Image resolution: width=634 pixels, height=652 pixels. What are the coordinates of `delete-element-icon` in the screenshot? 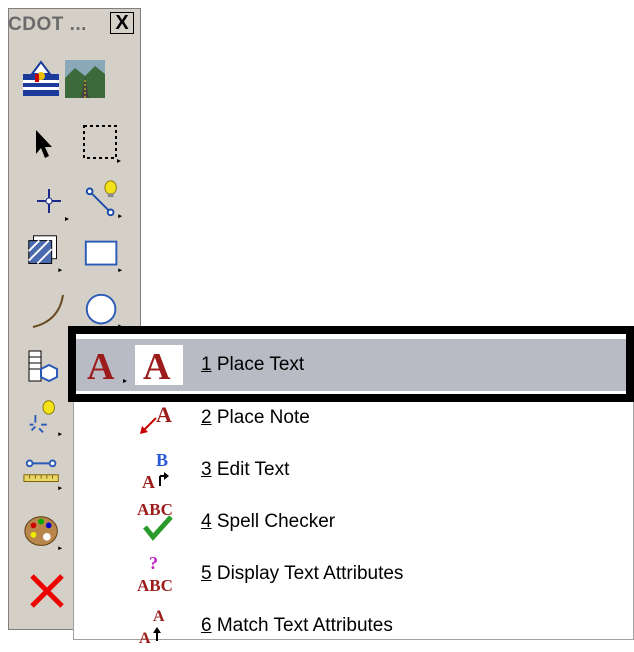 It's located at (47, 591).